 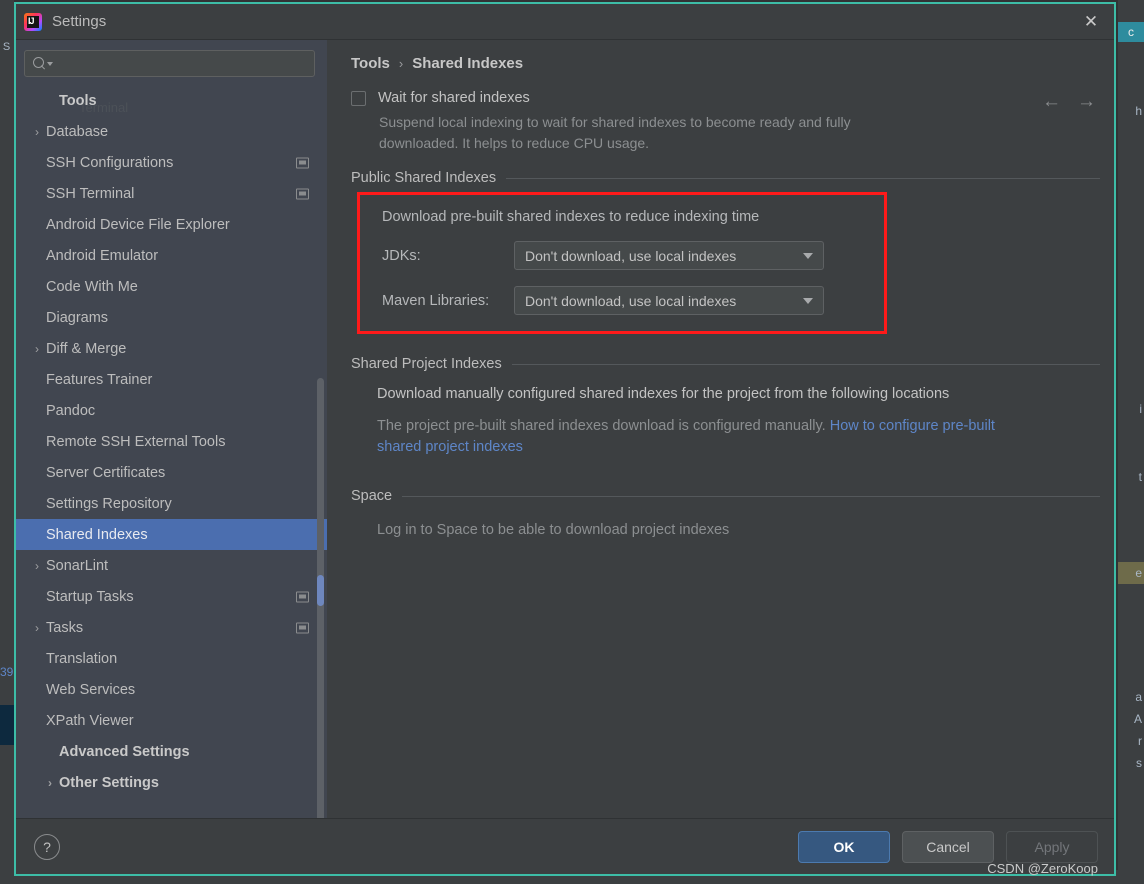 What do you see at coordinates (1138, 697) in the screenshot?
I see `backdrop-fragment: a` at bounding box center [1138, 697].